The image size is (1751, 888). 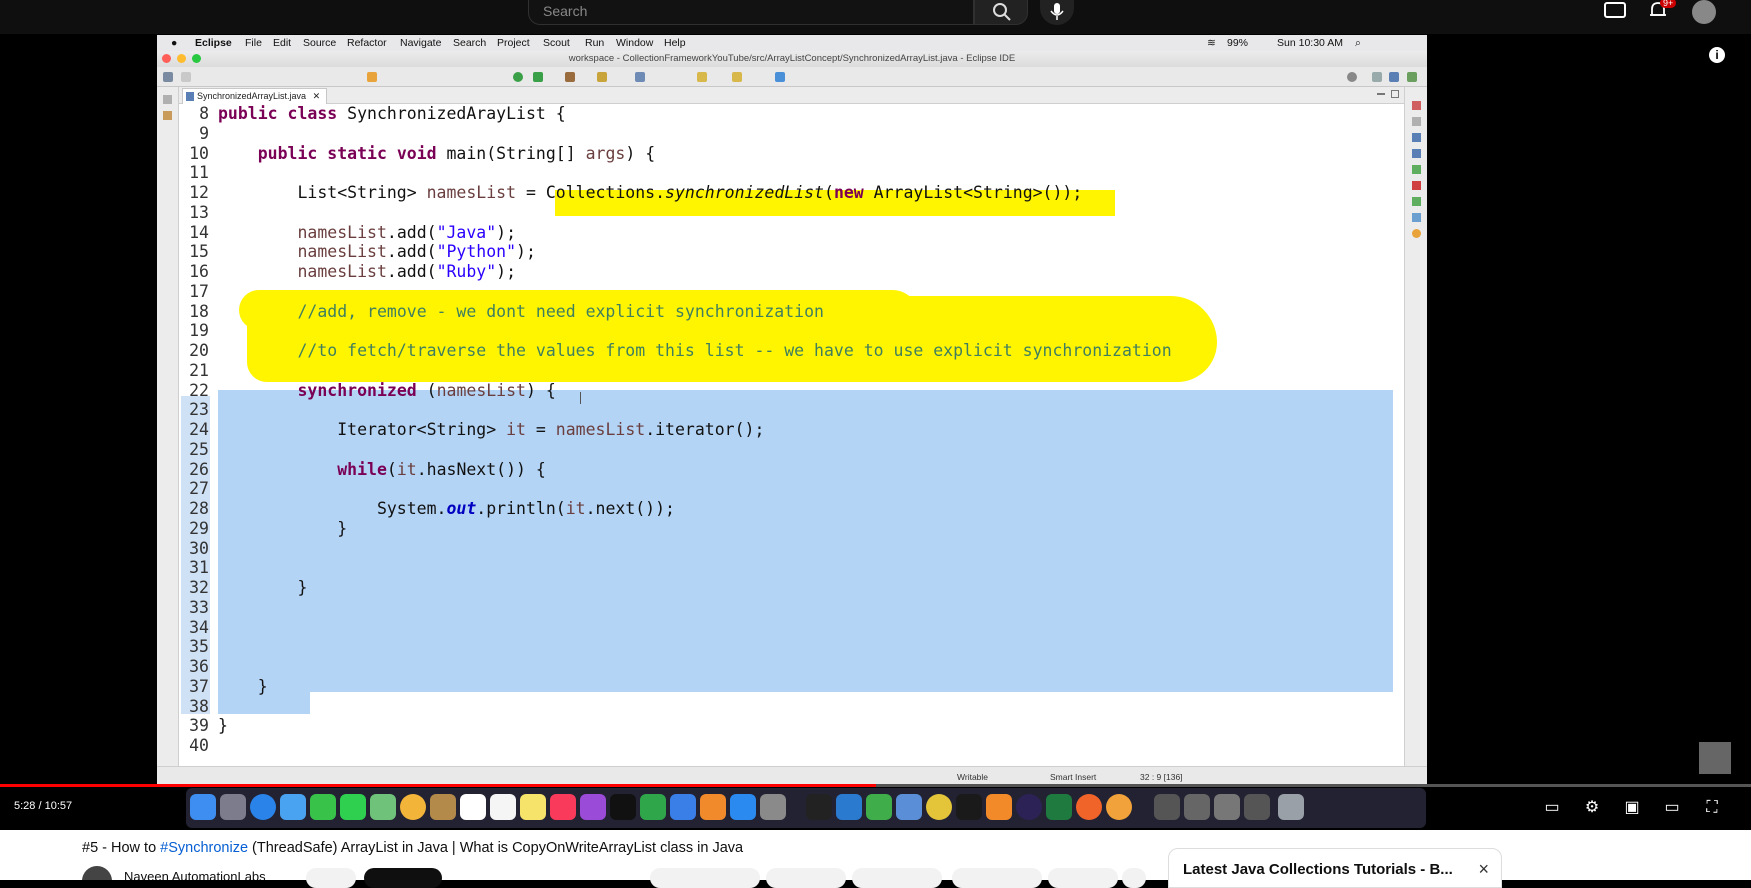 What do you see at coordinates (331, 878) in the screenshot?
I see `join-button` at bounding box center [331, 878].